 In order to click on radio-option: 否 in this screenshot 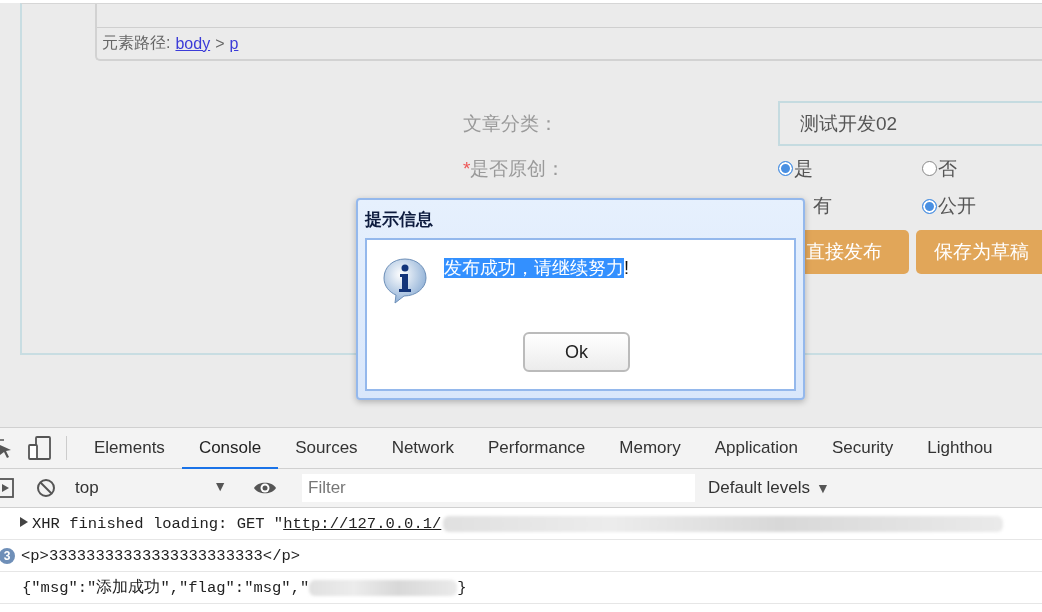, I will do `click(982, 168)`.